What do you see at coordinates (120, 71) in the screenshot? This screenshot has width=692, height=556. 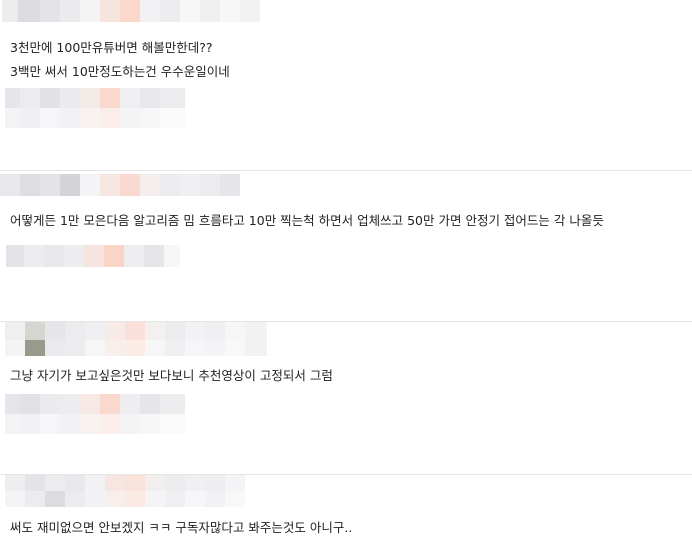 I see `comment-text-line: 3백만 써서 10만정도하는건 우수운일이네` at bounding box center [120, 71].